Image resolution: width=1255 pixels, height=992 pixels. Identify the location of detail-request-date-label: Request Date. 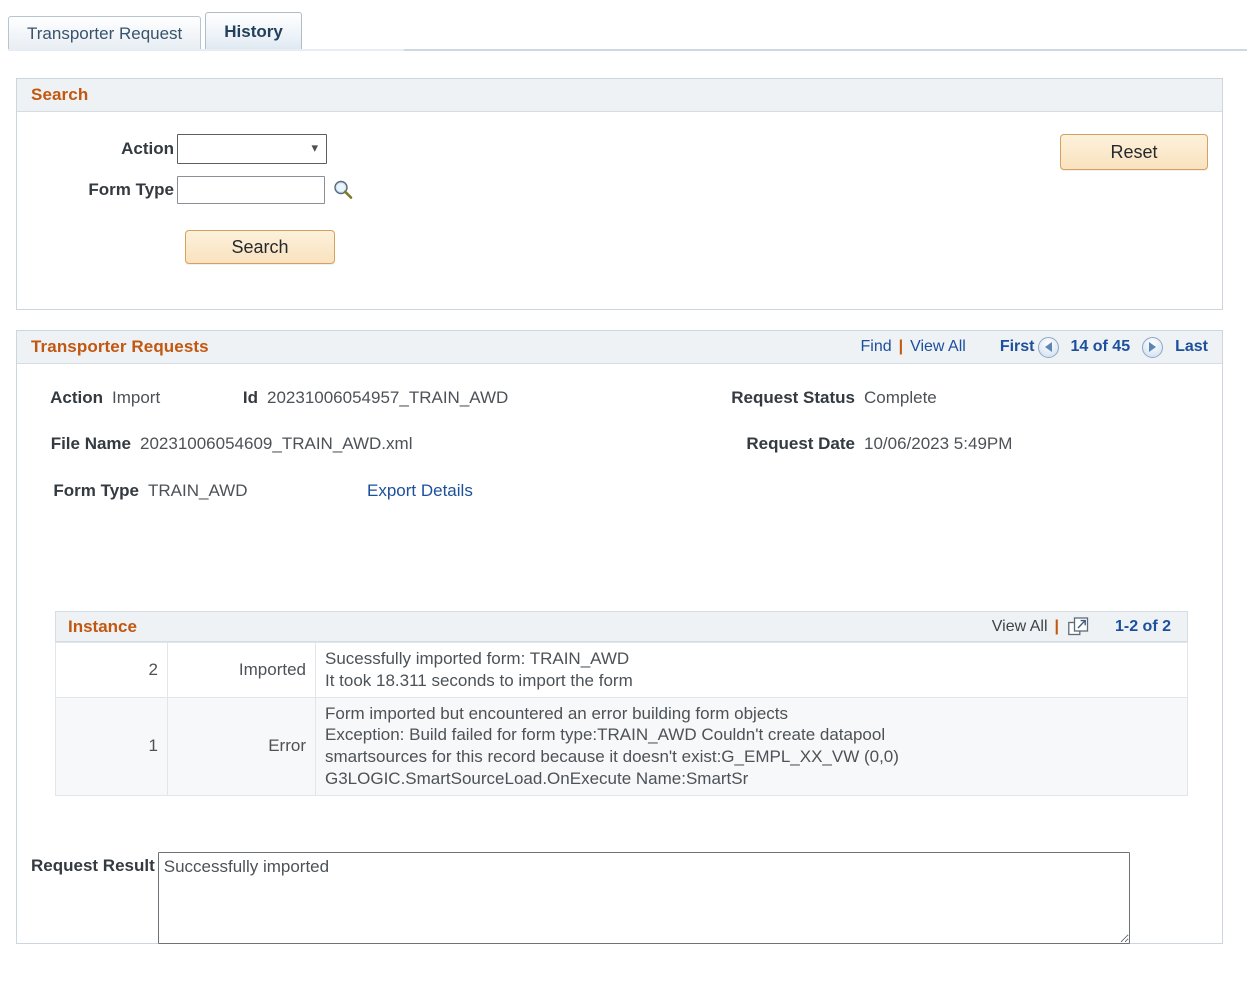
(800, 443).